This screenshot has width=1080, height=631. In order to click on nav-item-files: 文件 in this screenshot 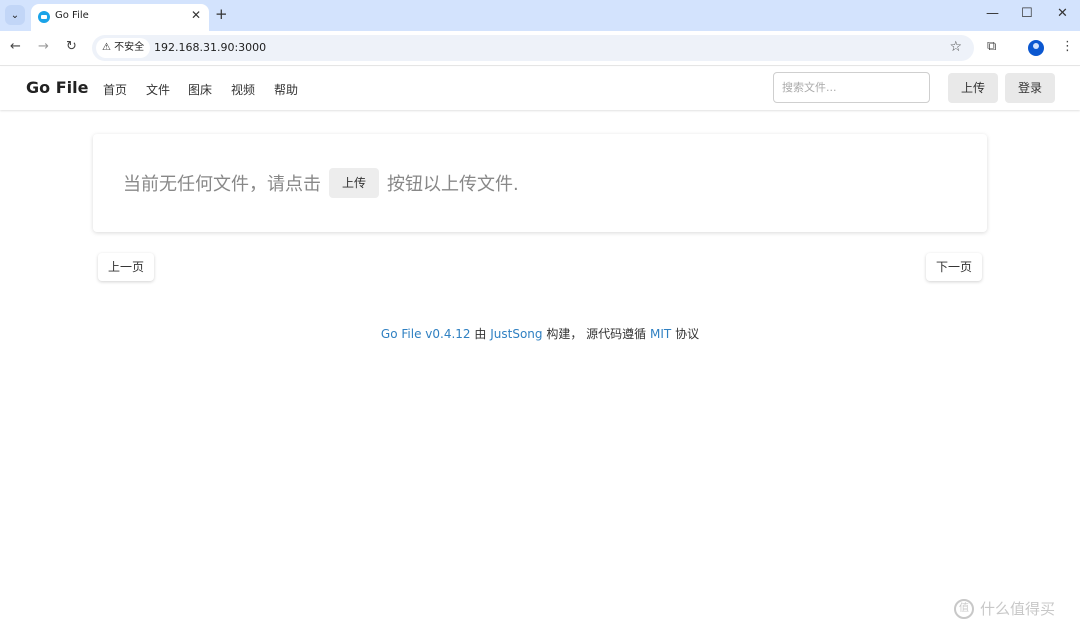, I will do `click(158, 89)`.